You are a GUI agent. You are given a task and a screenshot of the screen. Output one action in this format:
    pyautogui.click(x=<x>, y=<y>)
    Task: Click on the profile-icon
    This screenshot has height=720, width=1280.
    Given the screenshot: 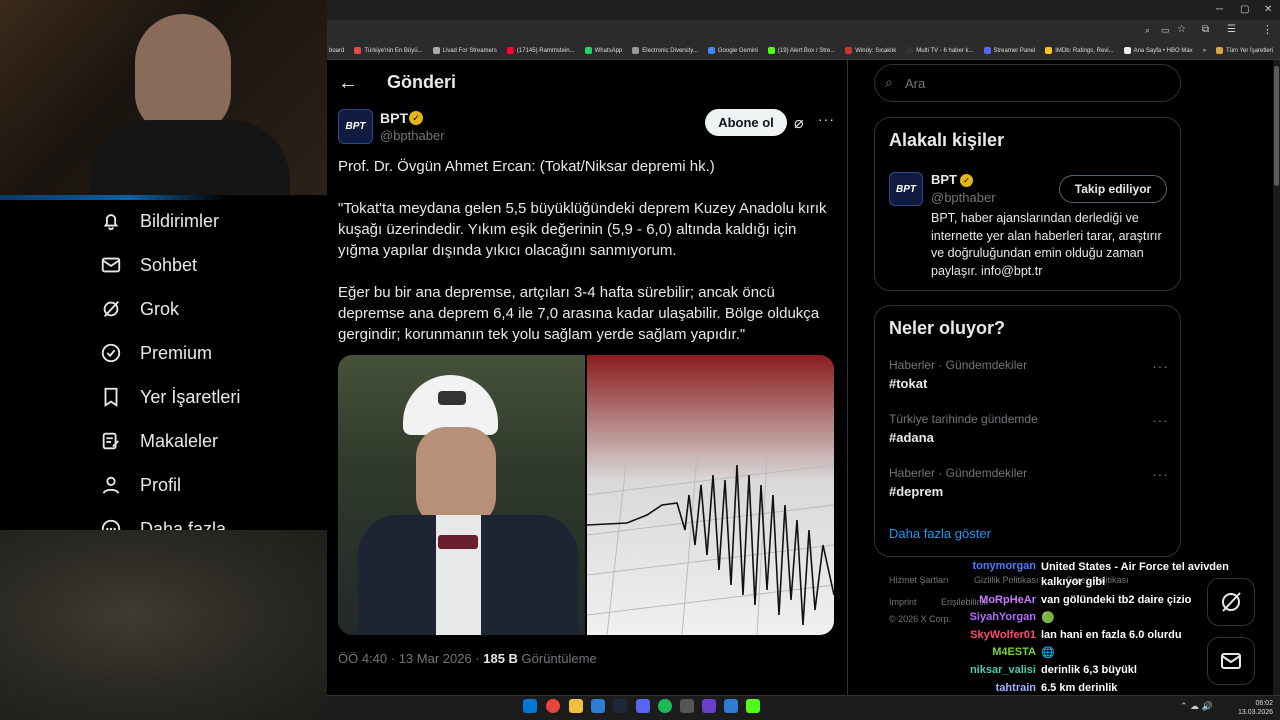 What is the action you would take?
    pyautogui.click(x=111, y=485)
    